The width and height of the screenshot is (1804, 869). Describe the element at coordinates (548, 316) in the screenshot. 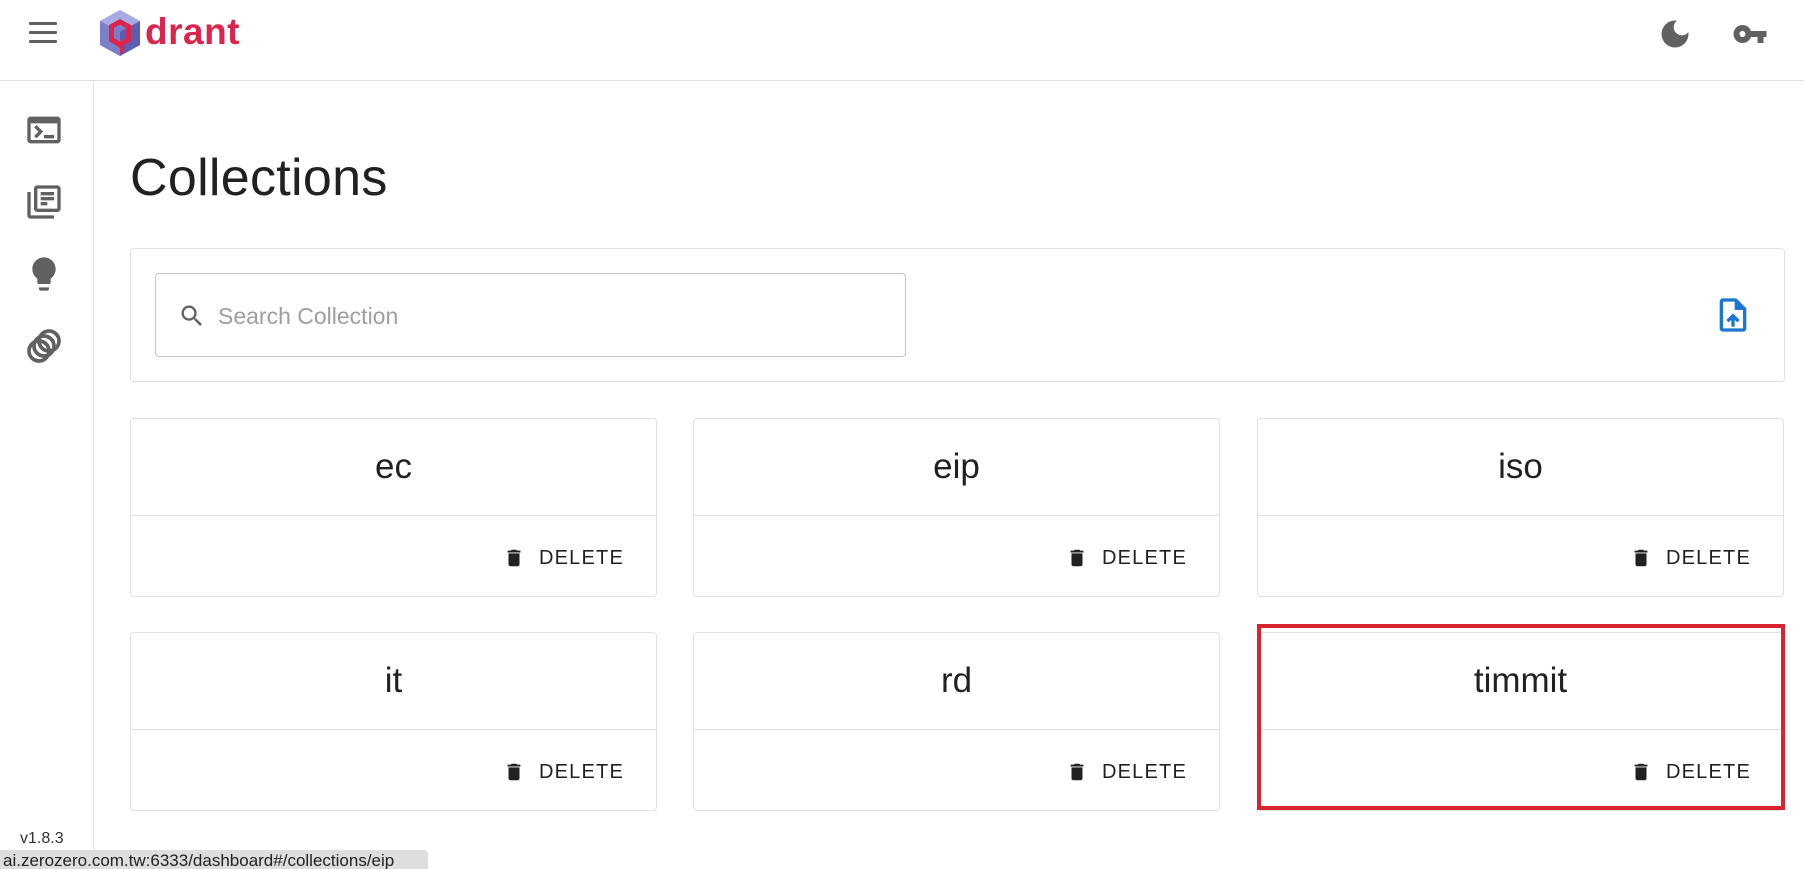

I see `search-input` at that location.